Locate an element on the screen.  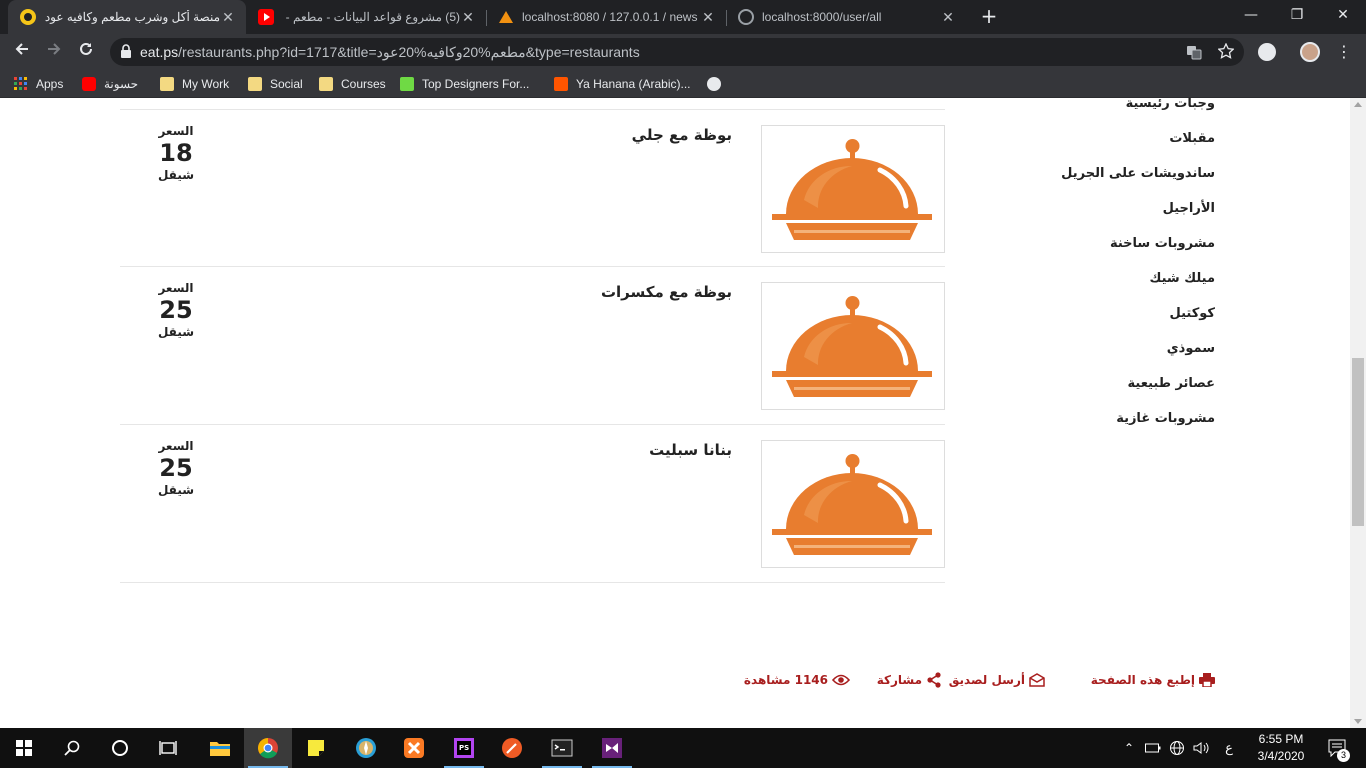
back-button is located at coordinates (22, 52).